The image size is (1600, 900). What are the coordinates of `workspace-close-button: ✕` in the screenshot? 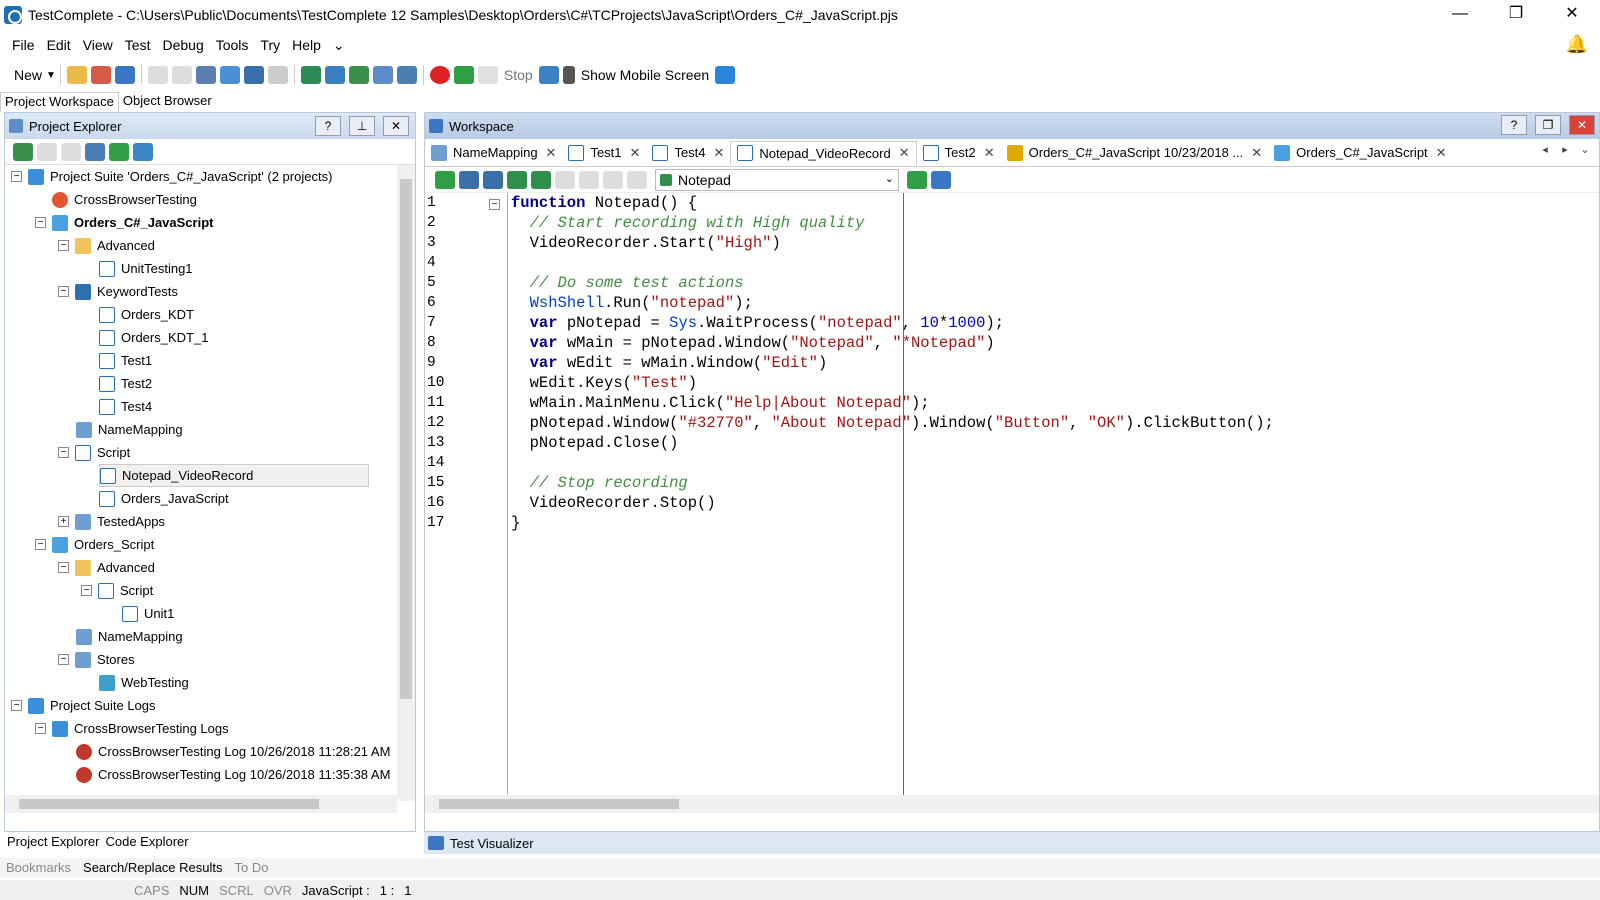 It's located at (1582, 125).